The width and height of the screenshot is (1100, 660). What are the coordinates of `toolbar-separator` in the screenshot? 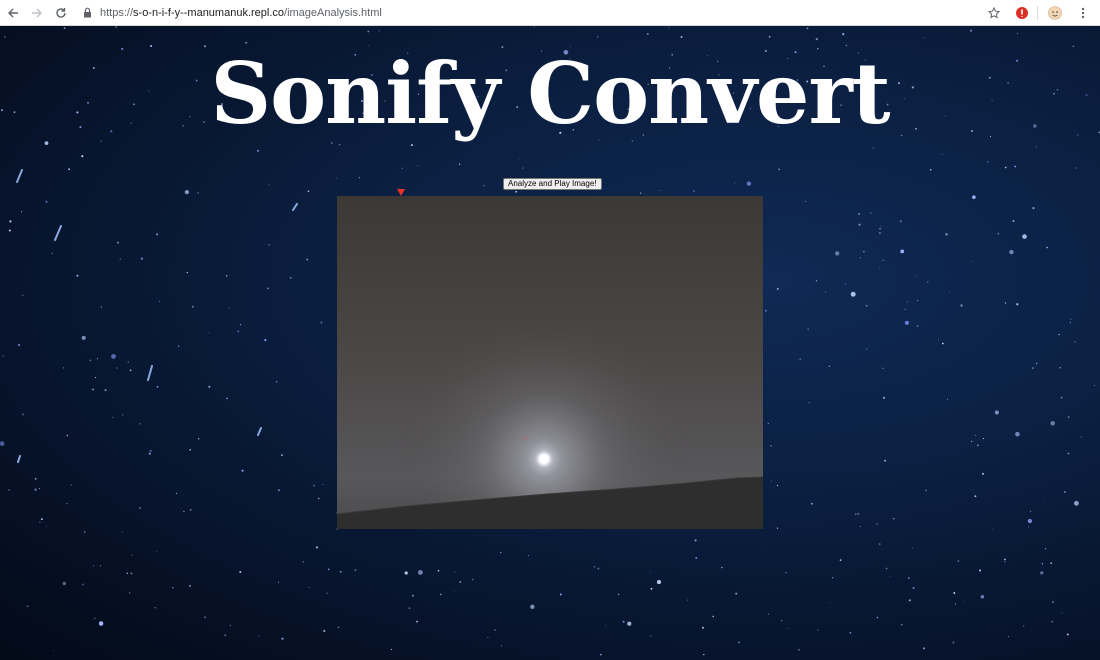 It's located at (1037, 12).